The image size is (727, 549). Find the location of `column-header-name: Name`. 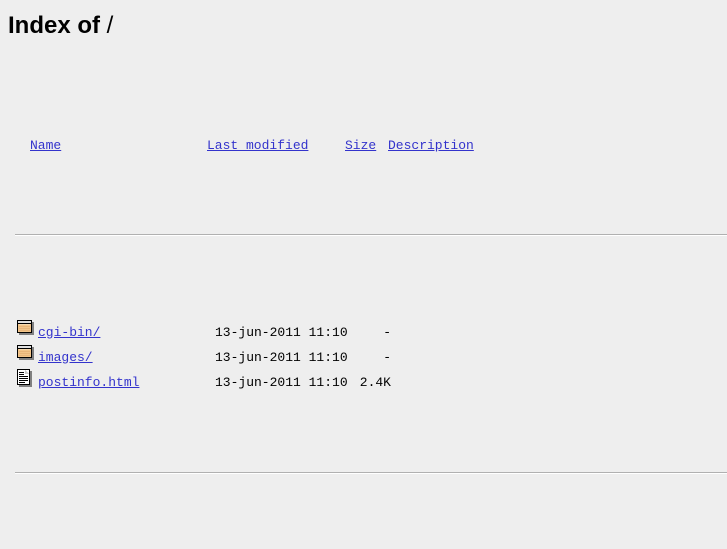

column-header-name: Name is located at coordinates (45, 145).